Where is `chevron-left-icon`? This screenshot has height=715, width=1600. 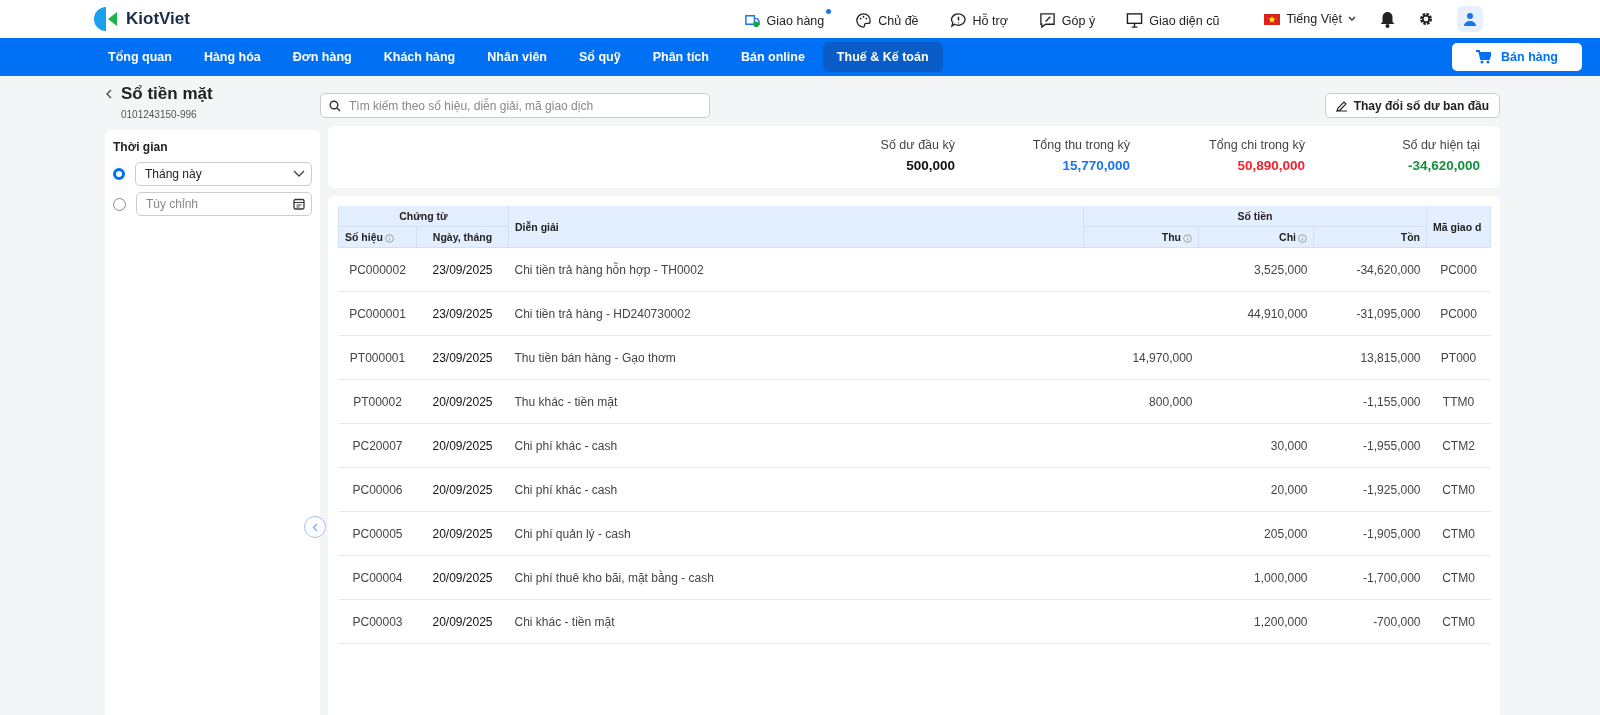 chevron-left-icon is located at coordinates (315, 527).